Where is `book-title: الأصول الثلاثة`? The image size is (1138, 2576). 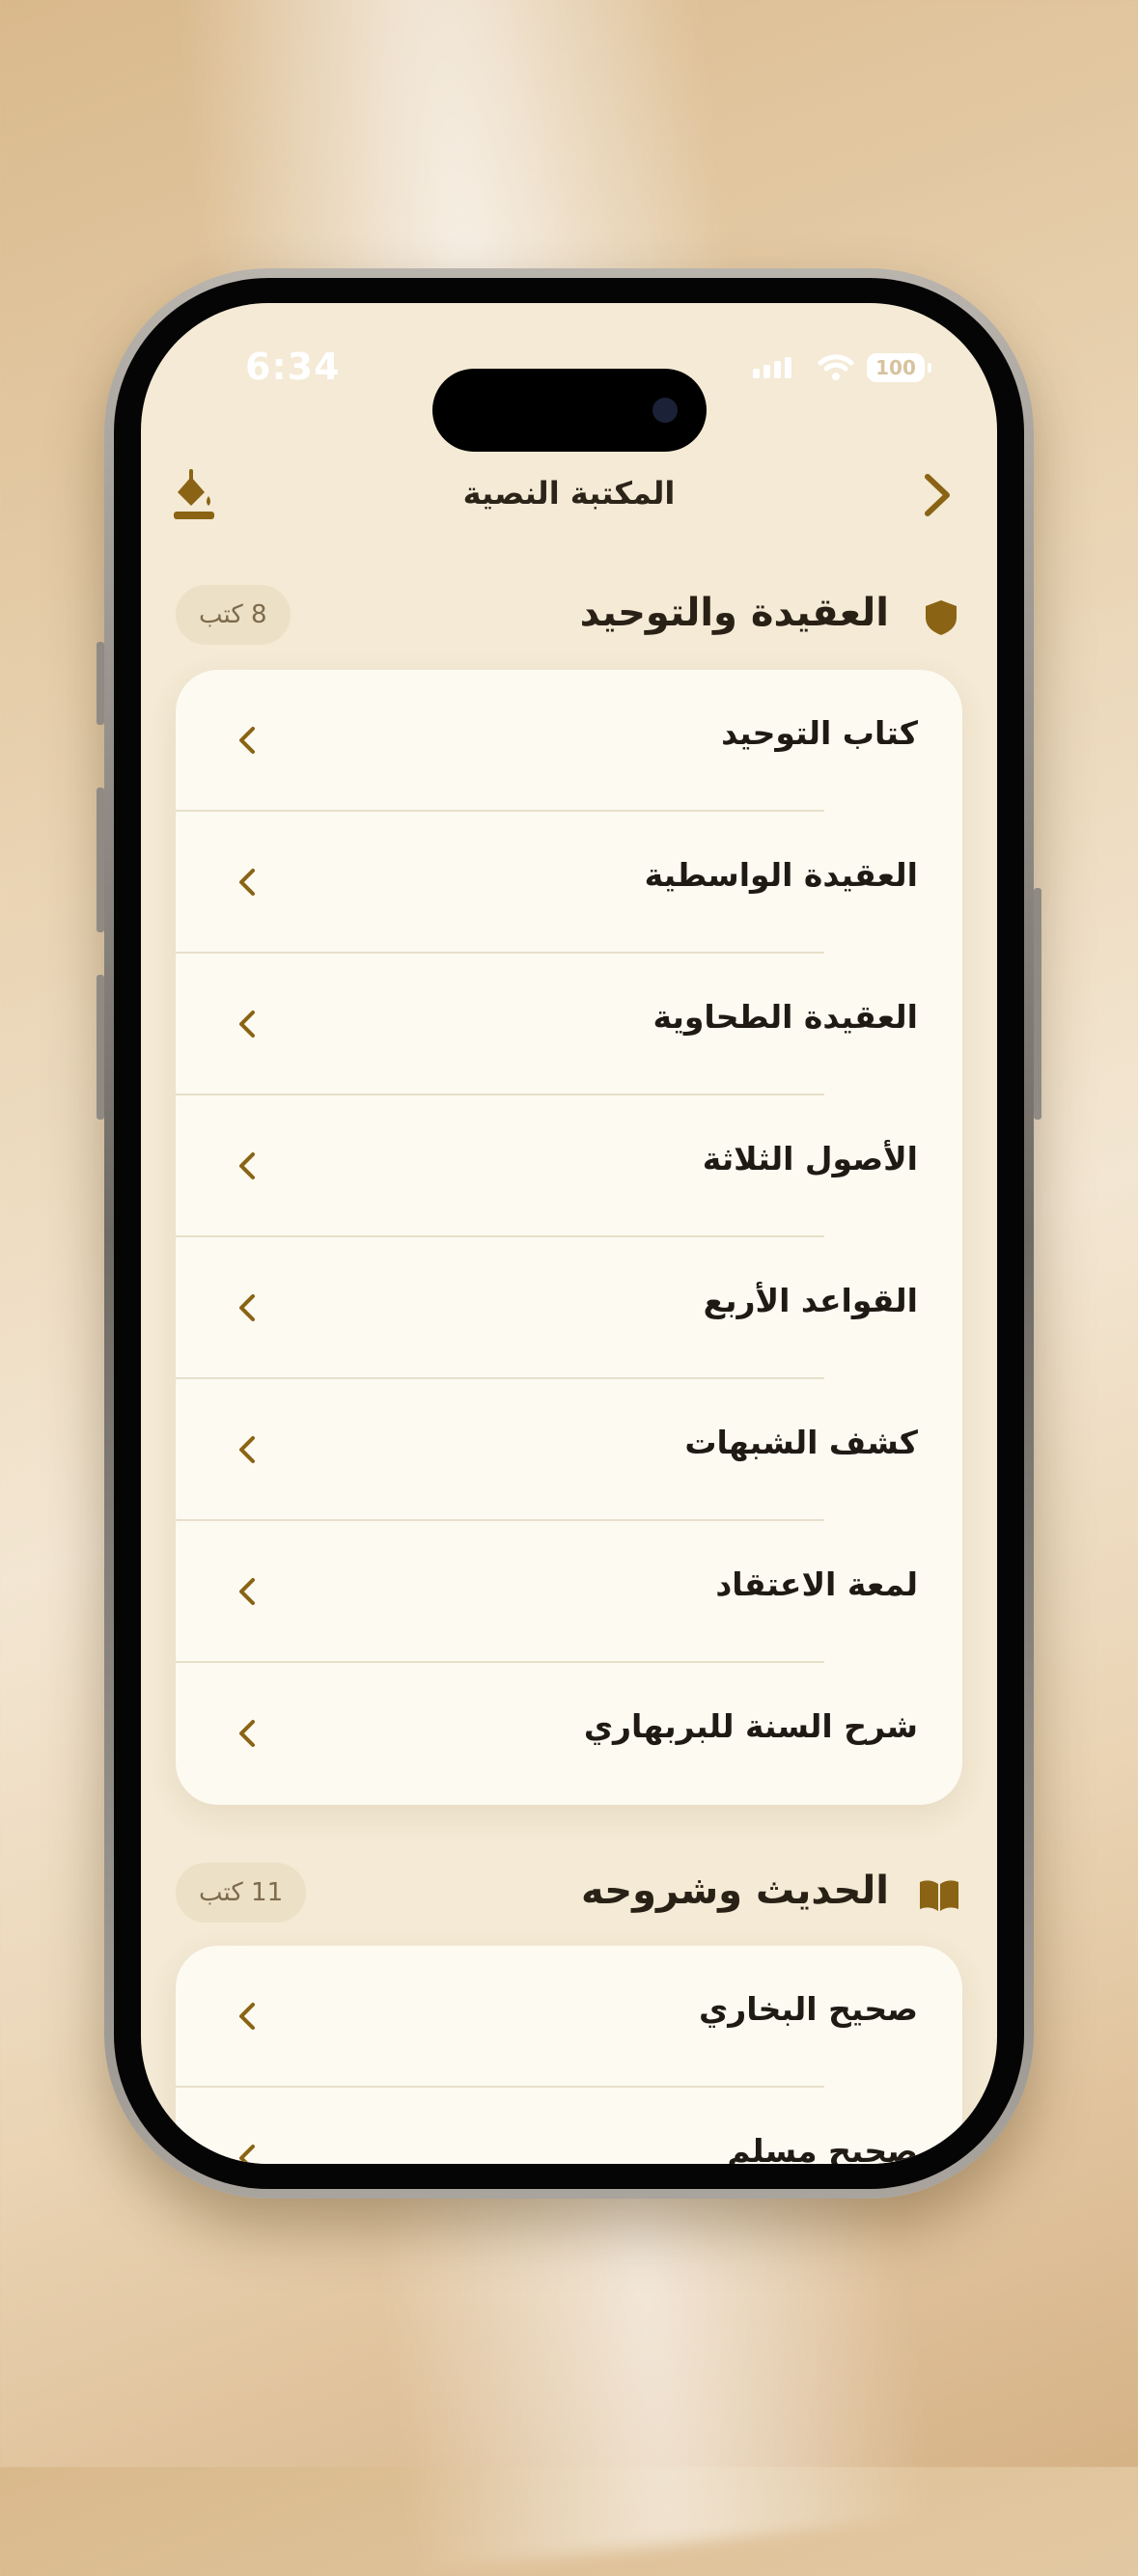 book-title: الأصول الثلاثة is located at coordinates (810, 1158).